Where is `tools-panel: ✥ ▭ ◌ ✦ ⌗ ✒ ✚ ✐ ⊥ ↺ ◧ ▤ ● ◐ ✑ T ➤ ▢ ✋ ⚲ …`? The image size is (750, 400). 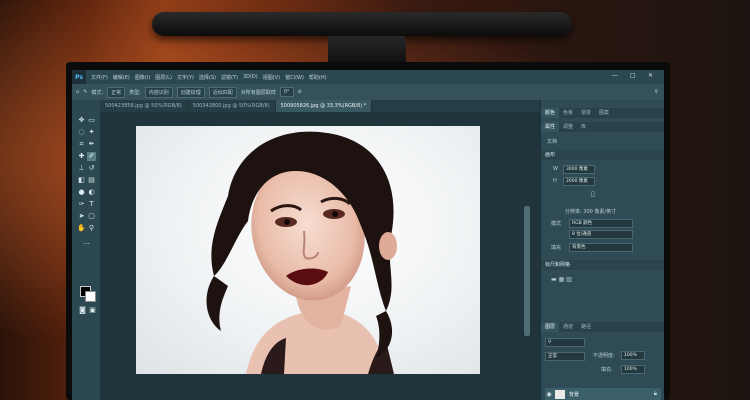 tools-panel: ✥ ▭ ◌ ✦ ⌗ ✒ ✚ ✐ ⊥ ↺ ◧ ▤ ● ◐ ✑ T ➤ ▢ ✋ ⚲ … is located at coordinates (86, 250).